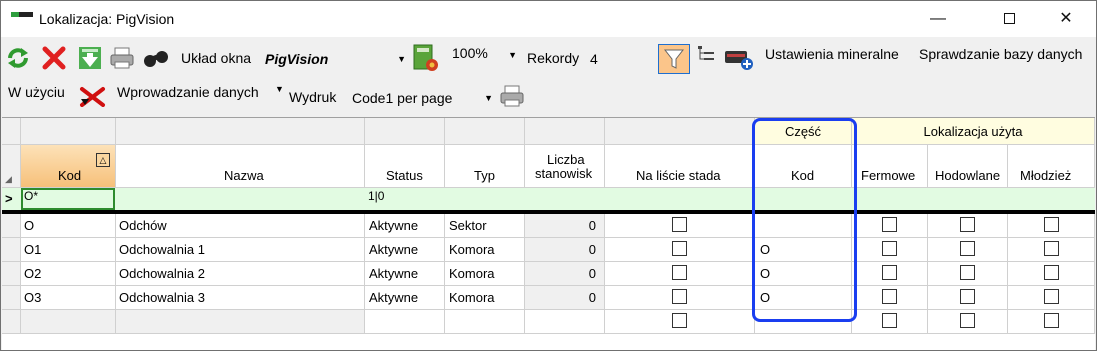 This screenshot has width=1097, height=351. I want to click on column-header-nazwa: Nazwa, so click(240, 166).